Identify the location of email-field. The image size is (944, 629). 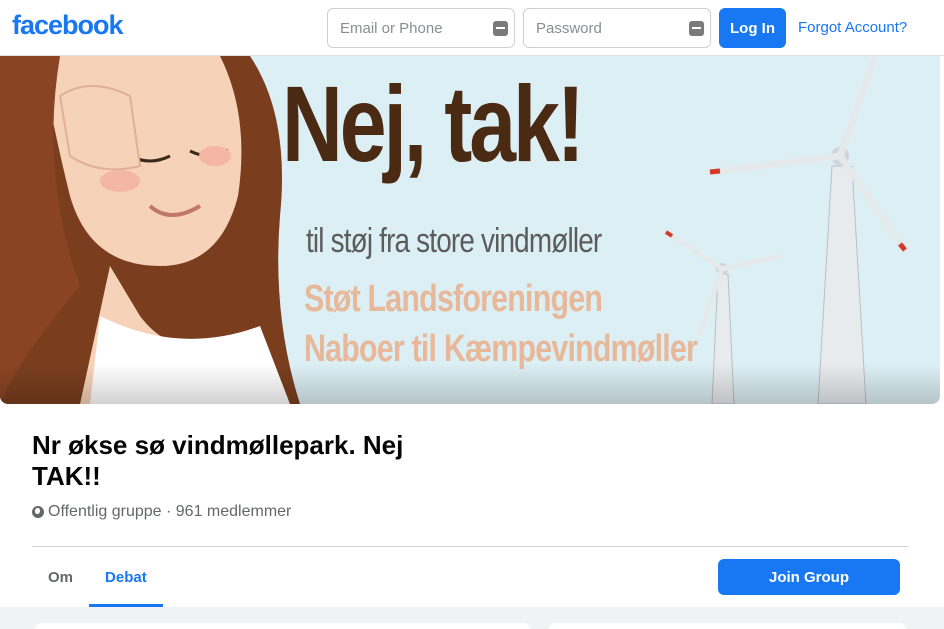
(421, 28).